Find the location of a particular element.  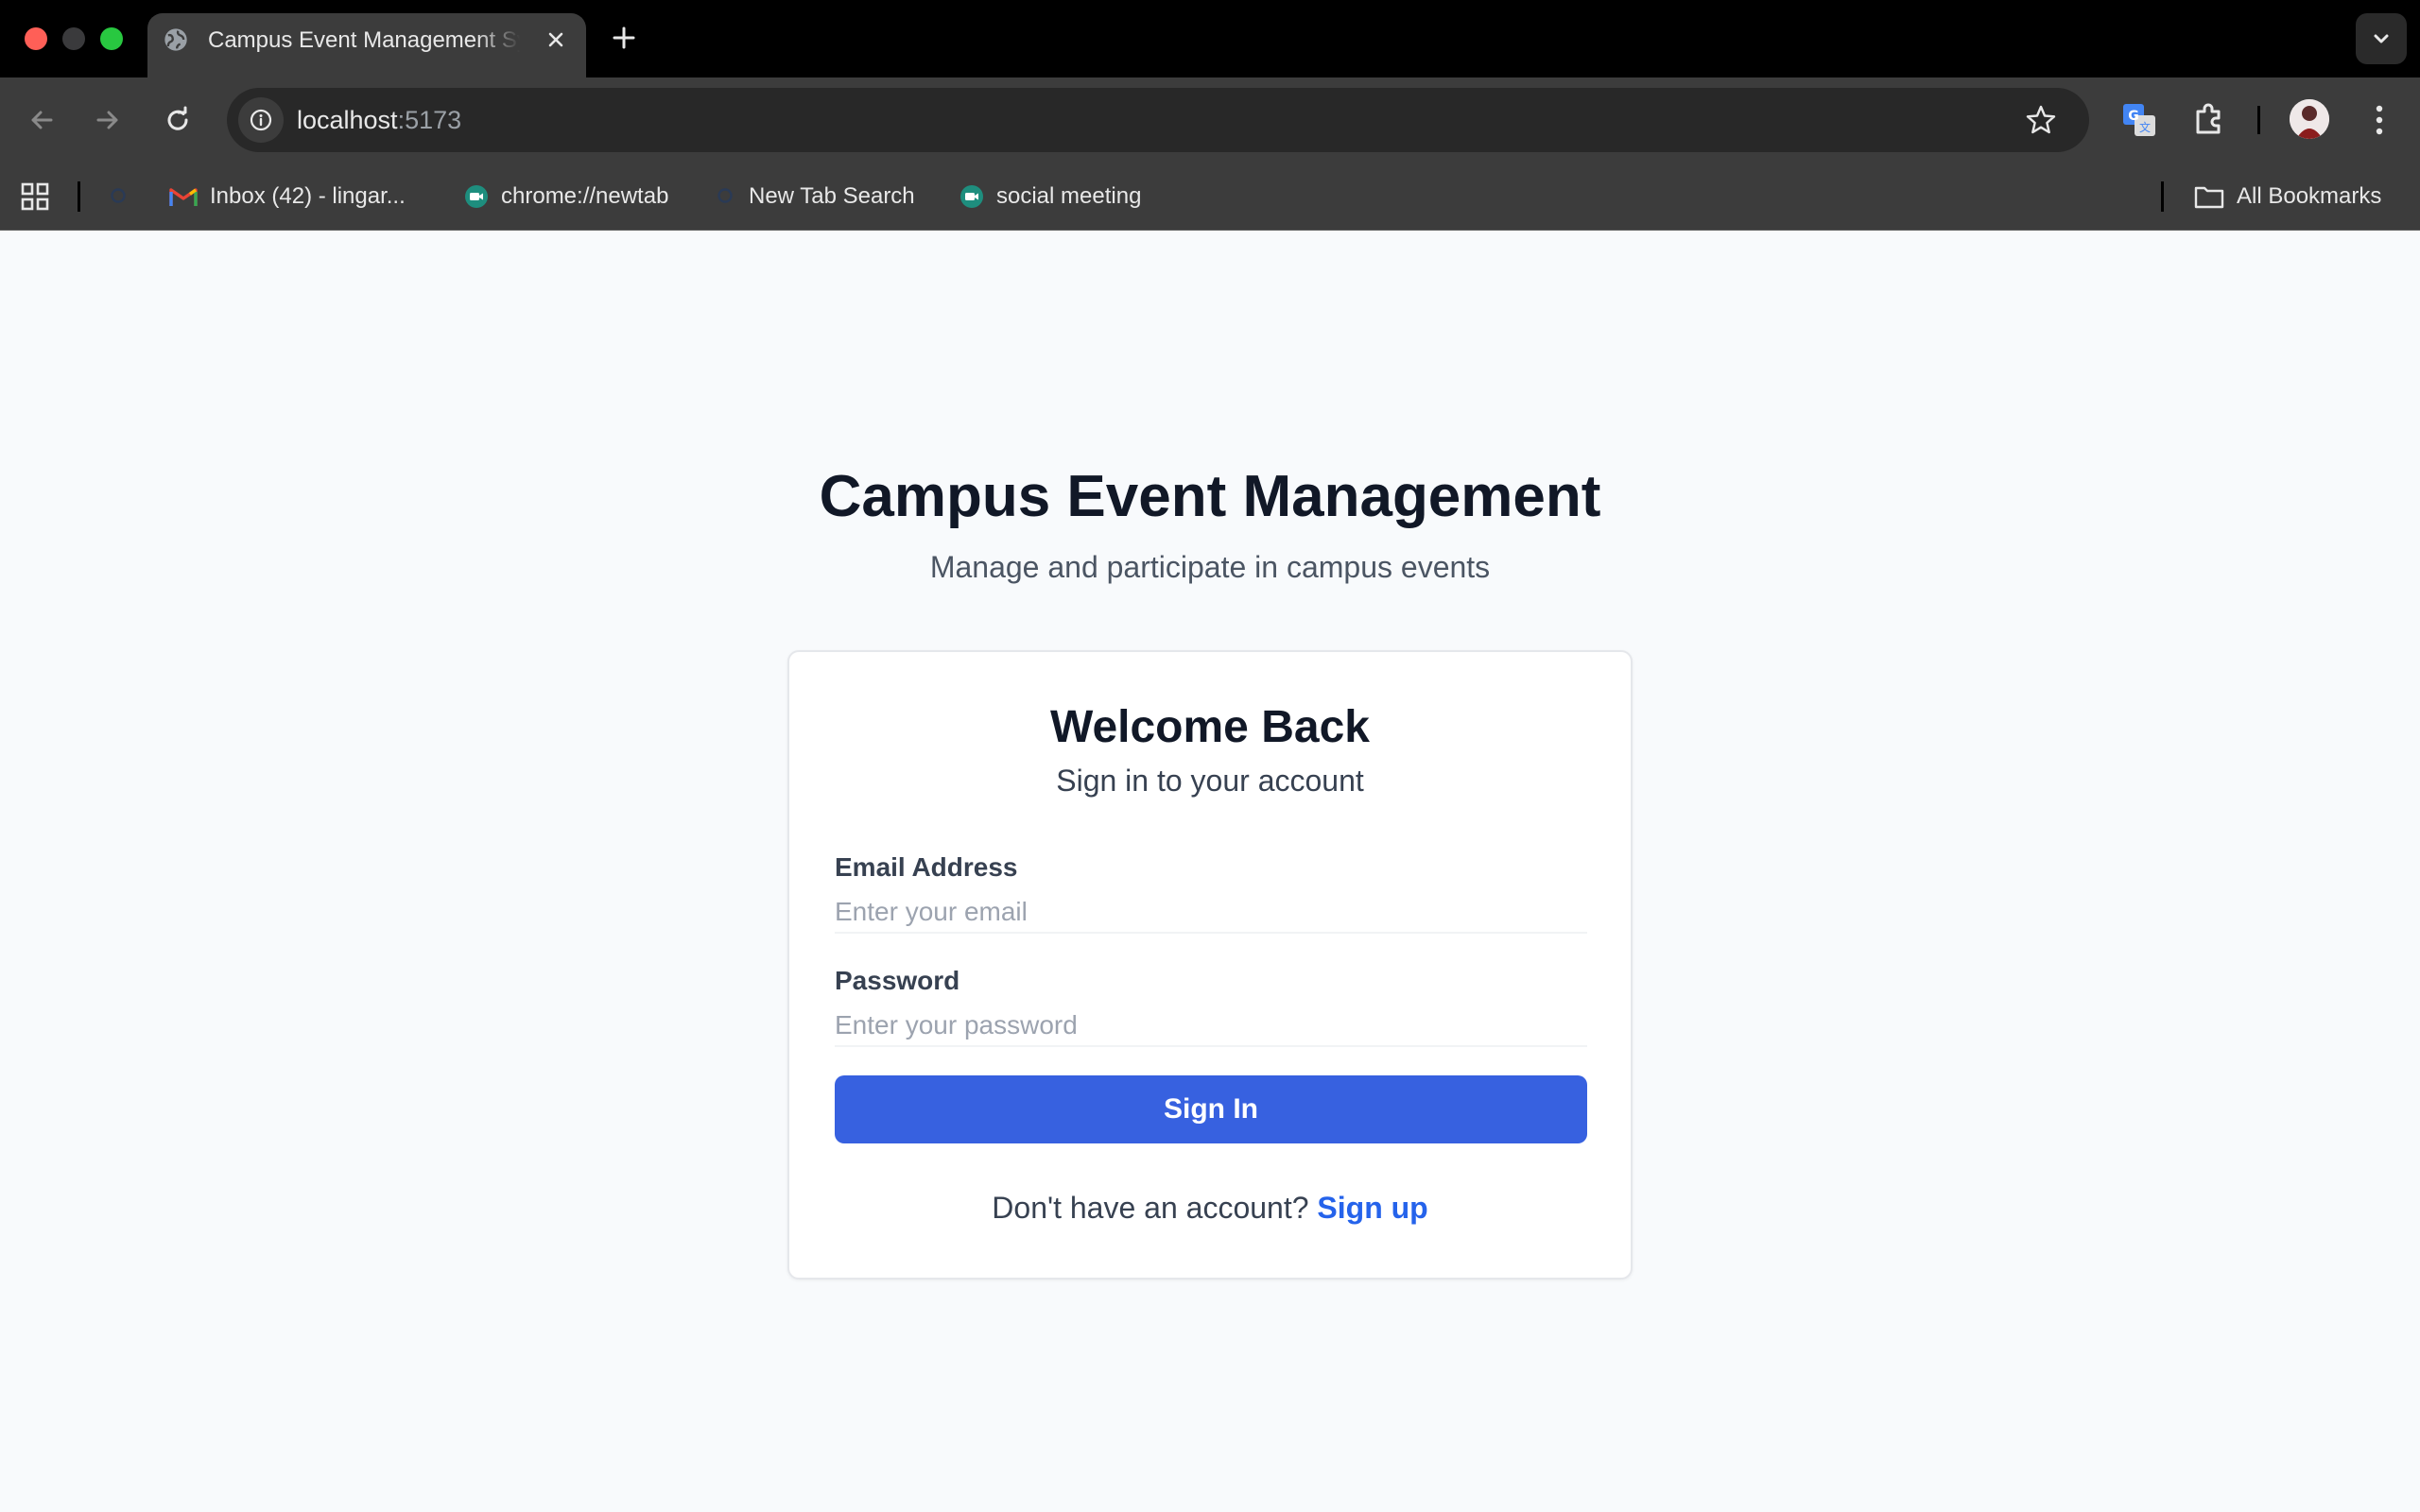

toolbar-divider is located at coordinates (2259, 120).